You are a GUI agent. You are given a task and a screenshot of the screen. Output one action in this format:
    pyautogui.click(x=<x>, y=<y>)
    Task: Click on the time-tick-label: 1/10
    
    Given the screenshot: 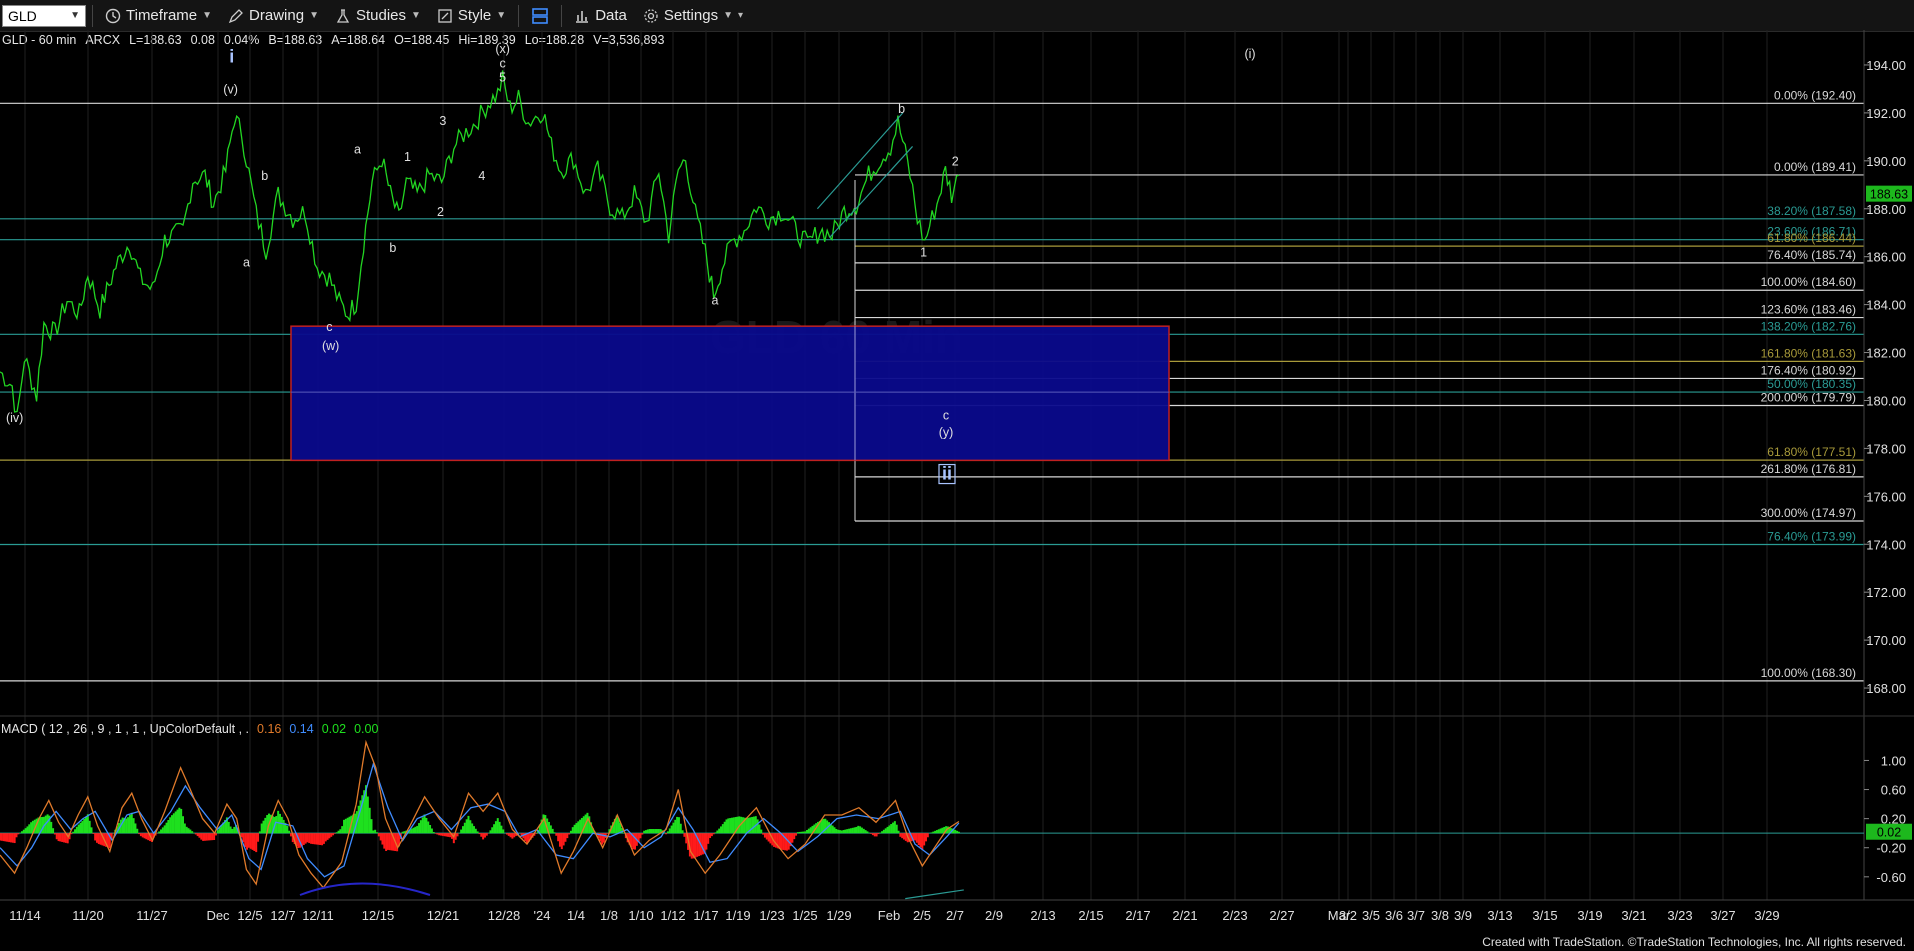 What is the action you would take?
    pyautogui.click(x=640, y=915)
    